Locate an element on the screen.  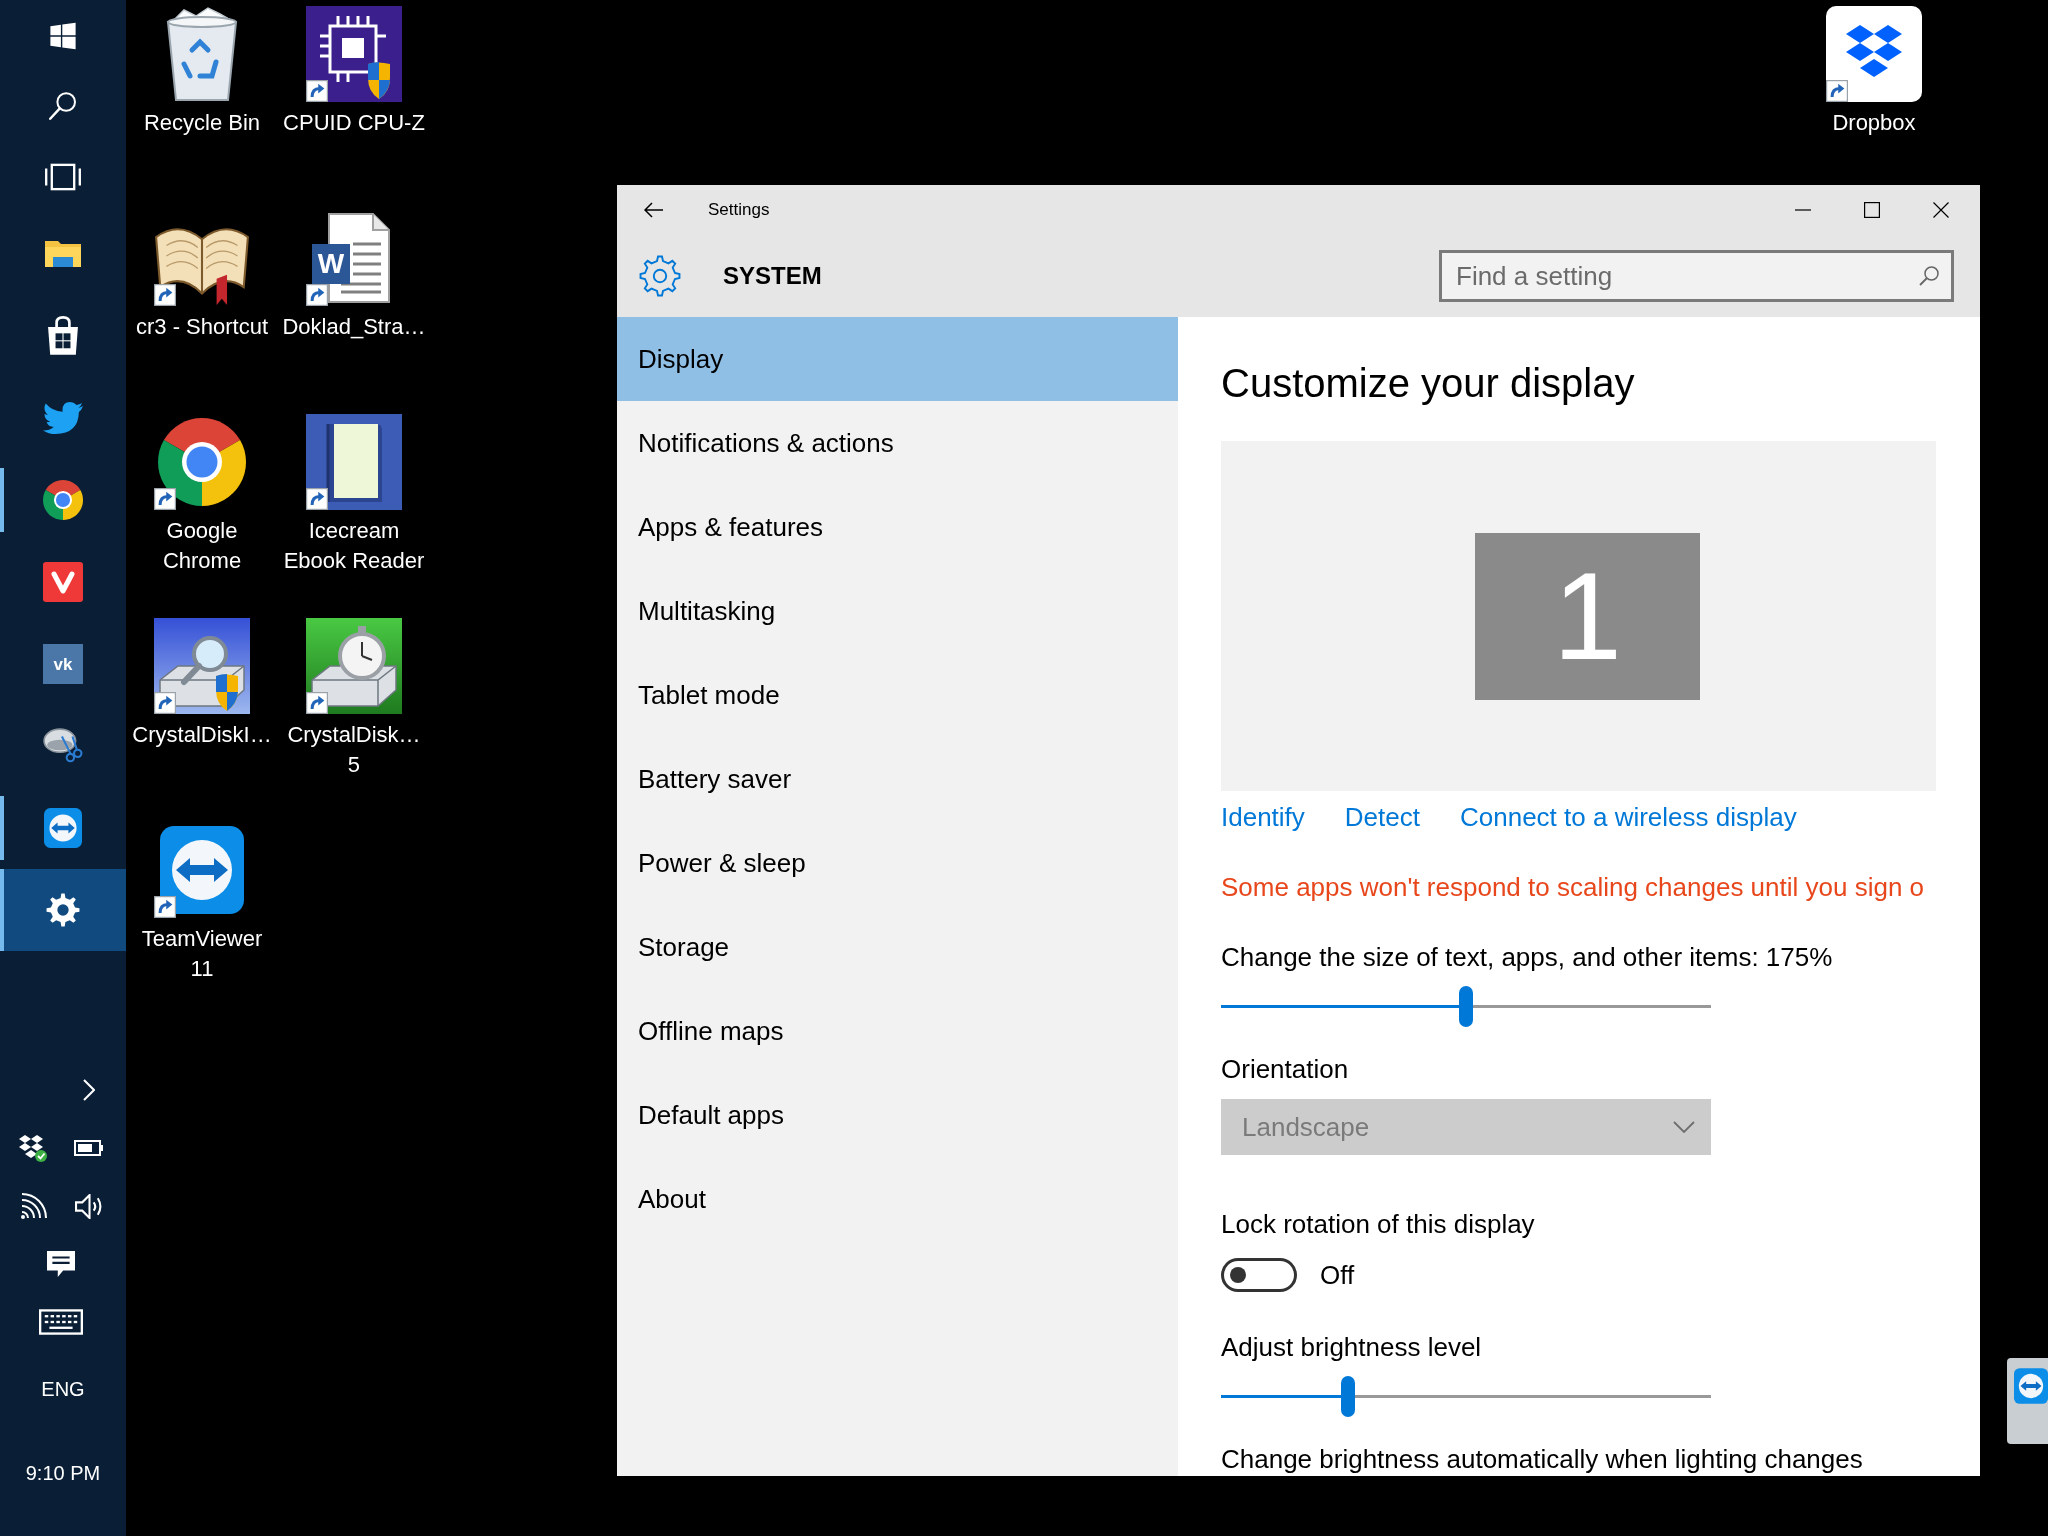
nav-item: Tablet mode is located at coordinates (897, 695).